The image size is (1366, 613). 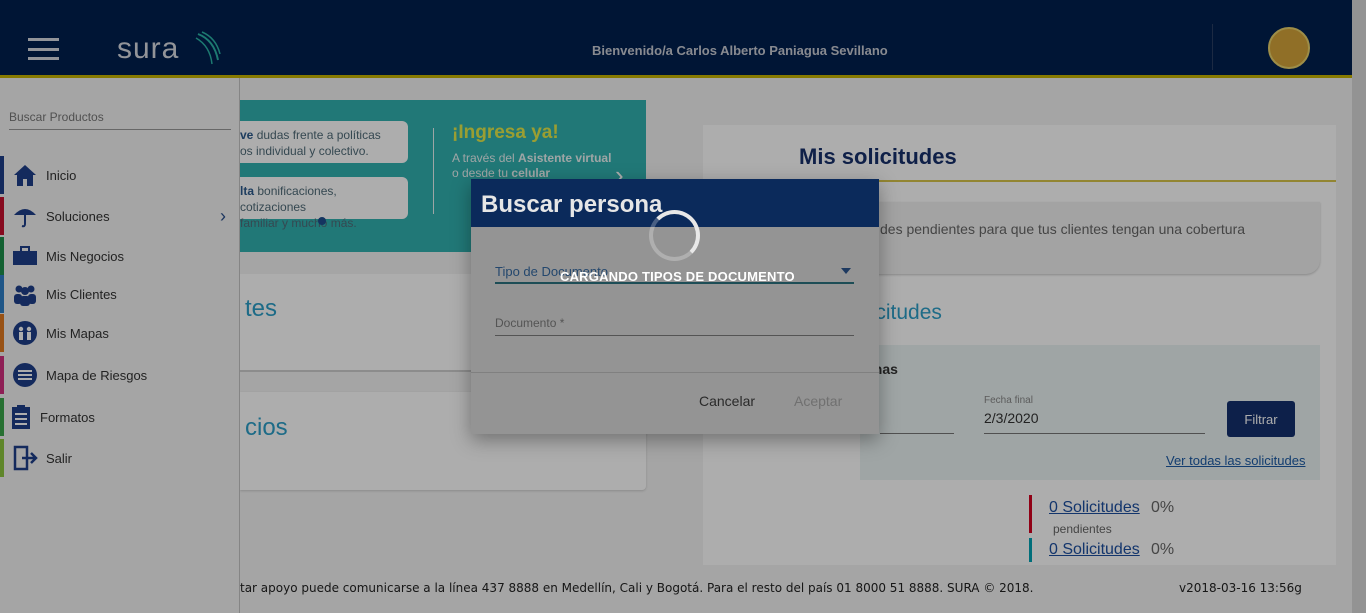 What do you see at coordinates (677, 276) in the screenshot?
I see `loading-text: CARGANDO TIPOS DE DOCUMENTO` at bounding box center [677, 276].